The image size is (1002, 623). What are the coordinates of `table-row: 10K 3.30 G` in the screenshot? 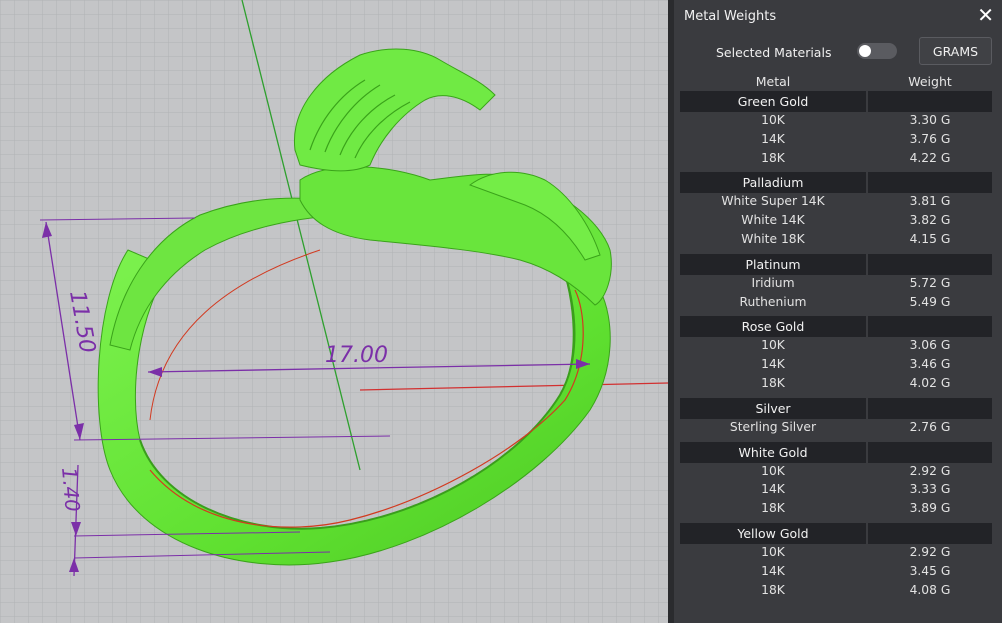 It's located at (836, 121).